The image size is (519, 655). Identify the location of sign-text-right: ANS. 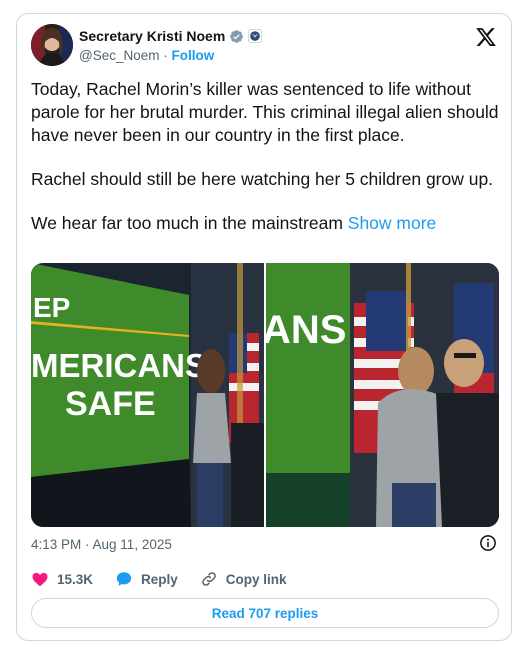
(306, 330).